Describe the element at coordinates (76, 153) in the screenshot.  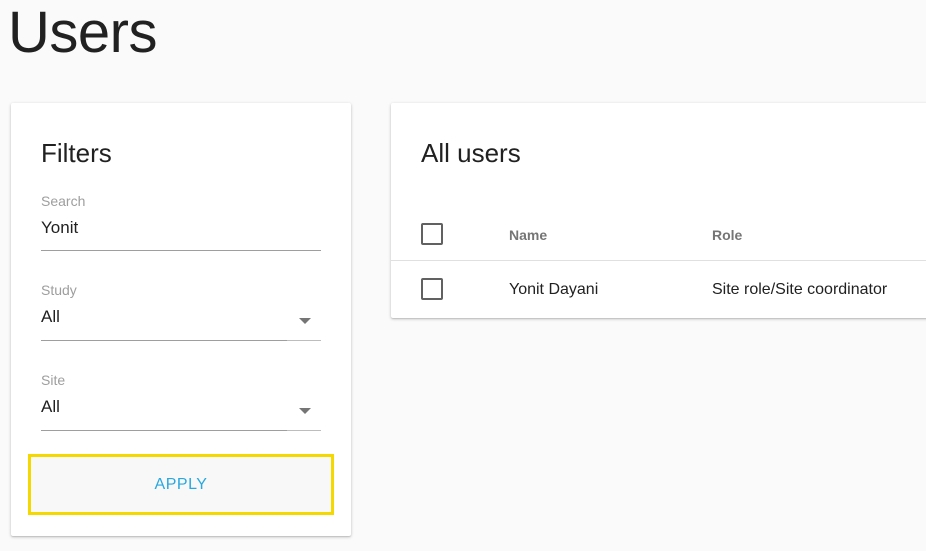
I see `filters-title: Filters` at that location.